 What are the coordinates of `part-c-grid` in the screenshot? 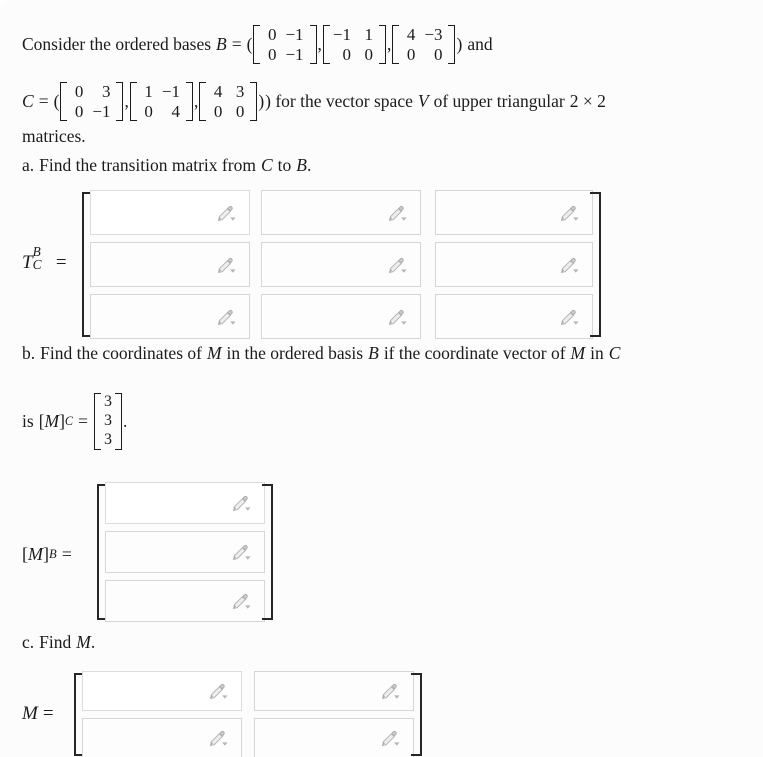 It's located at (248, 714).